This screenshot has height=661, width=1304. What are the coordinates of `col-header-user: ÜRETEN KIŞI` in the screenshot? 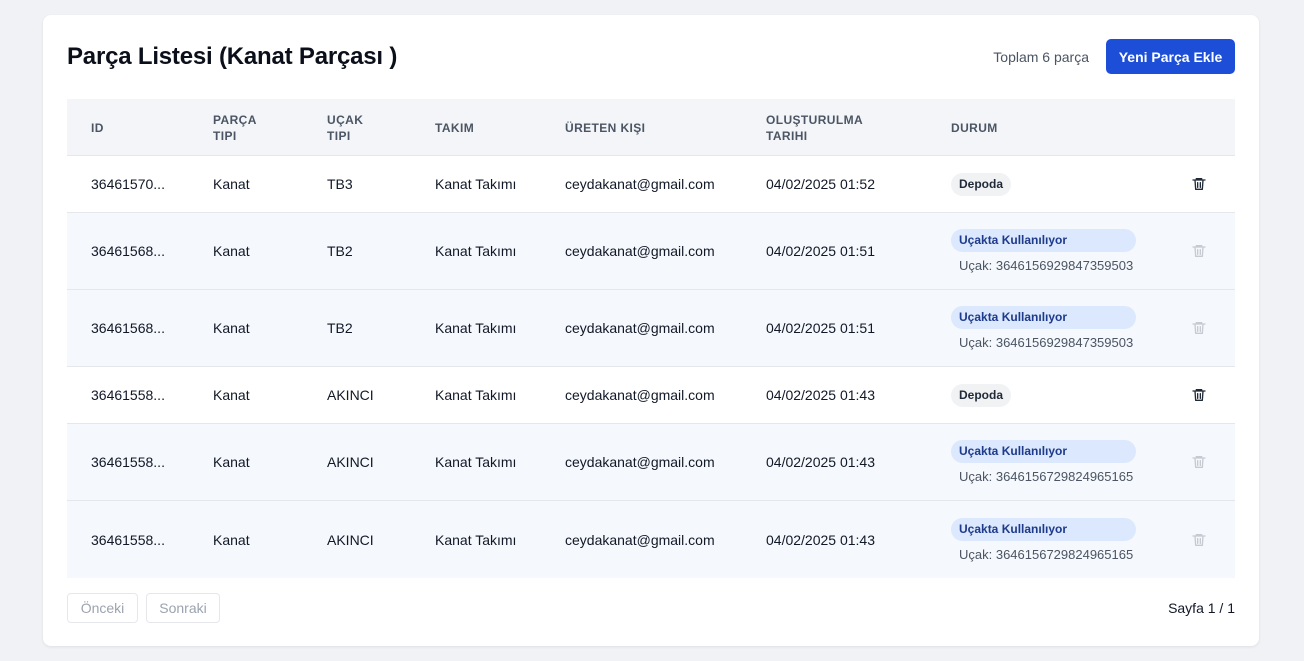 It's located at (605, 127).